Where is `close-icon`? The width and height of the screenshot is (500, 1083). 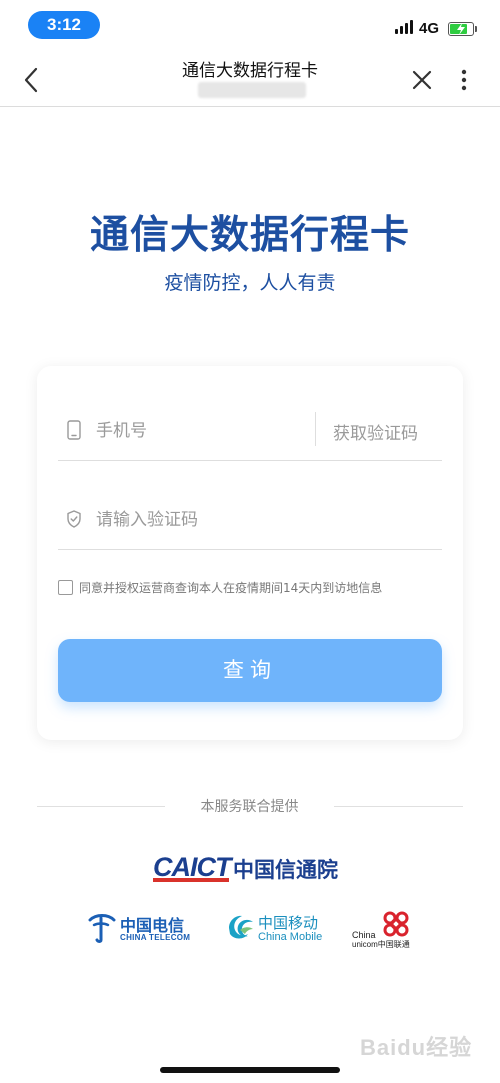 close-icon is located at coordinates (422, 80).